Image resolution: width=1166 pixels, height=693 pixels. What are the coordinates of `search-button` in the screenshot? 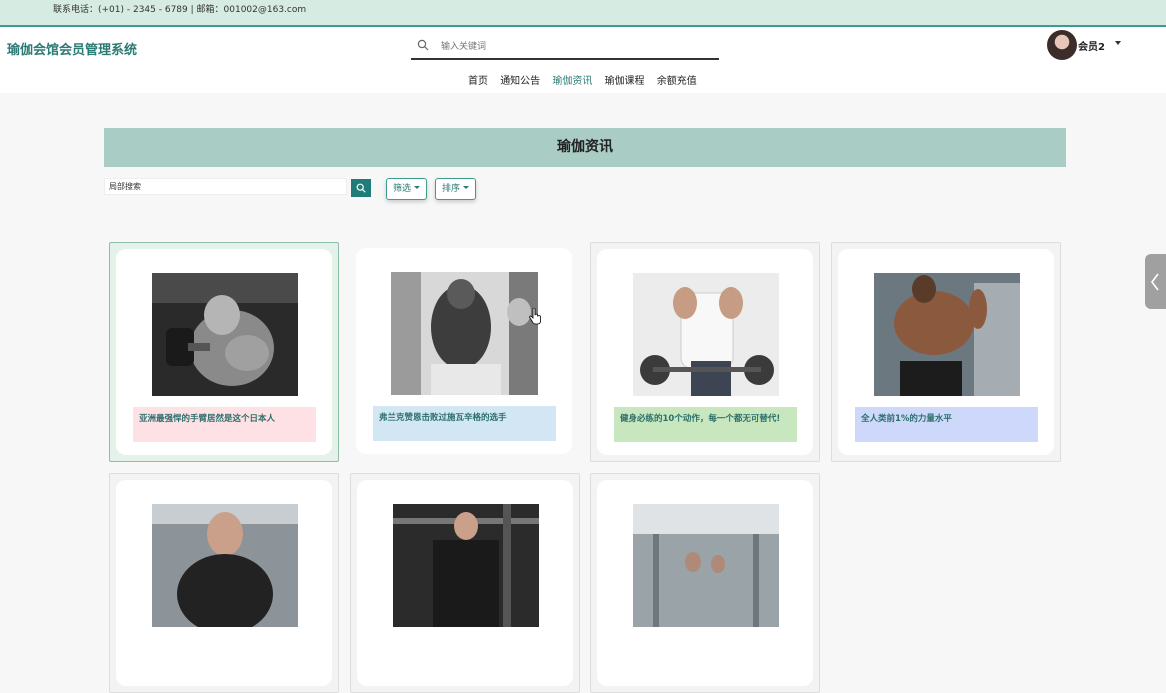 It's located at (361, 188).